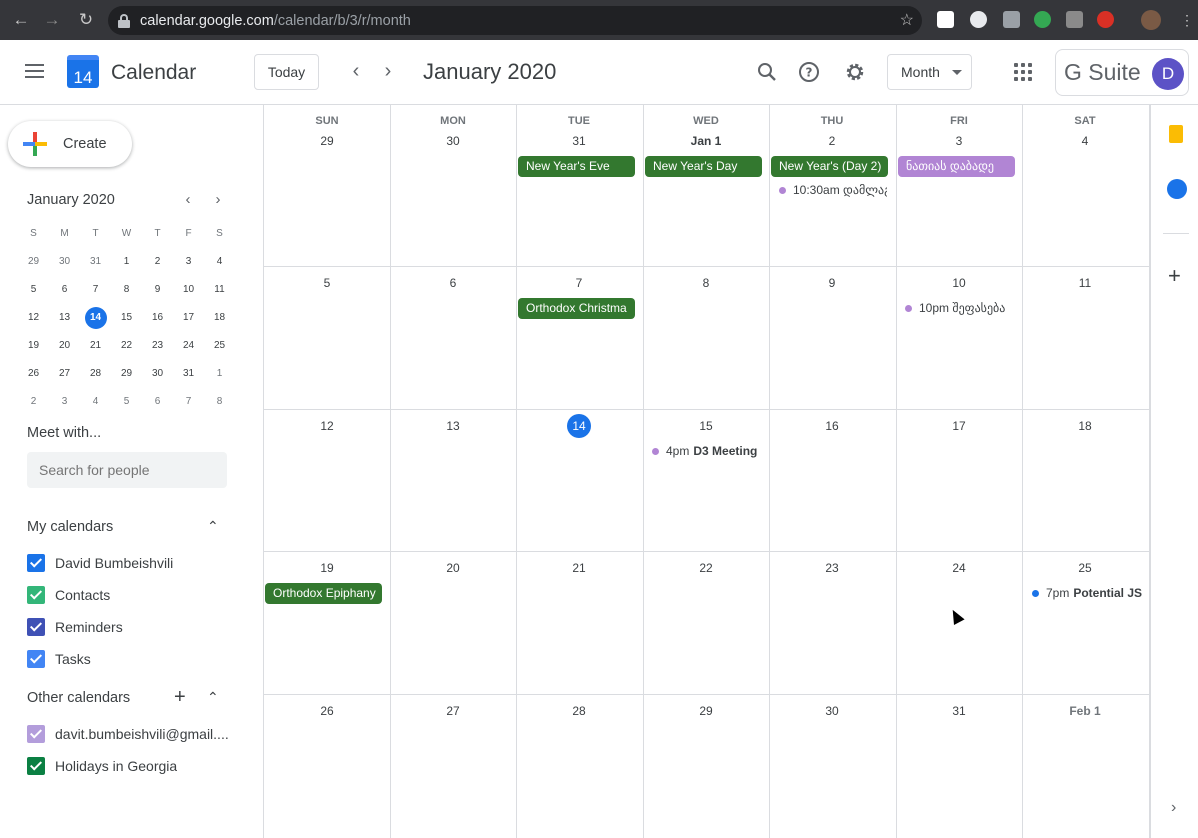  Describe the element at coordinates (323, 593) in the screenshot. I see `allday-event: Orthodox Epiphany` at that location.